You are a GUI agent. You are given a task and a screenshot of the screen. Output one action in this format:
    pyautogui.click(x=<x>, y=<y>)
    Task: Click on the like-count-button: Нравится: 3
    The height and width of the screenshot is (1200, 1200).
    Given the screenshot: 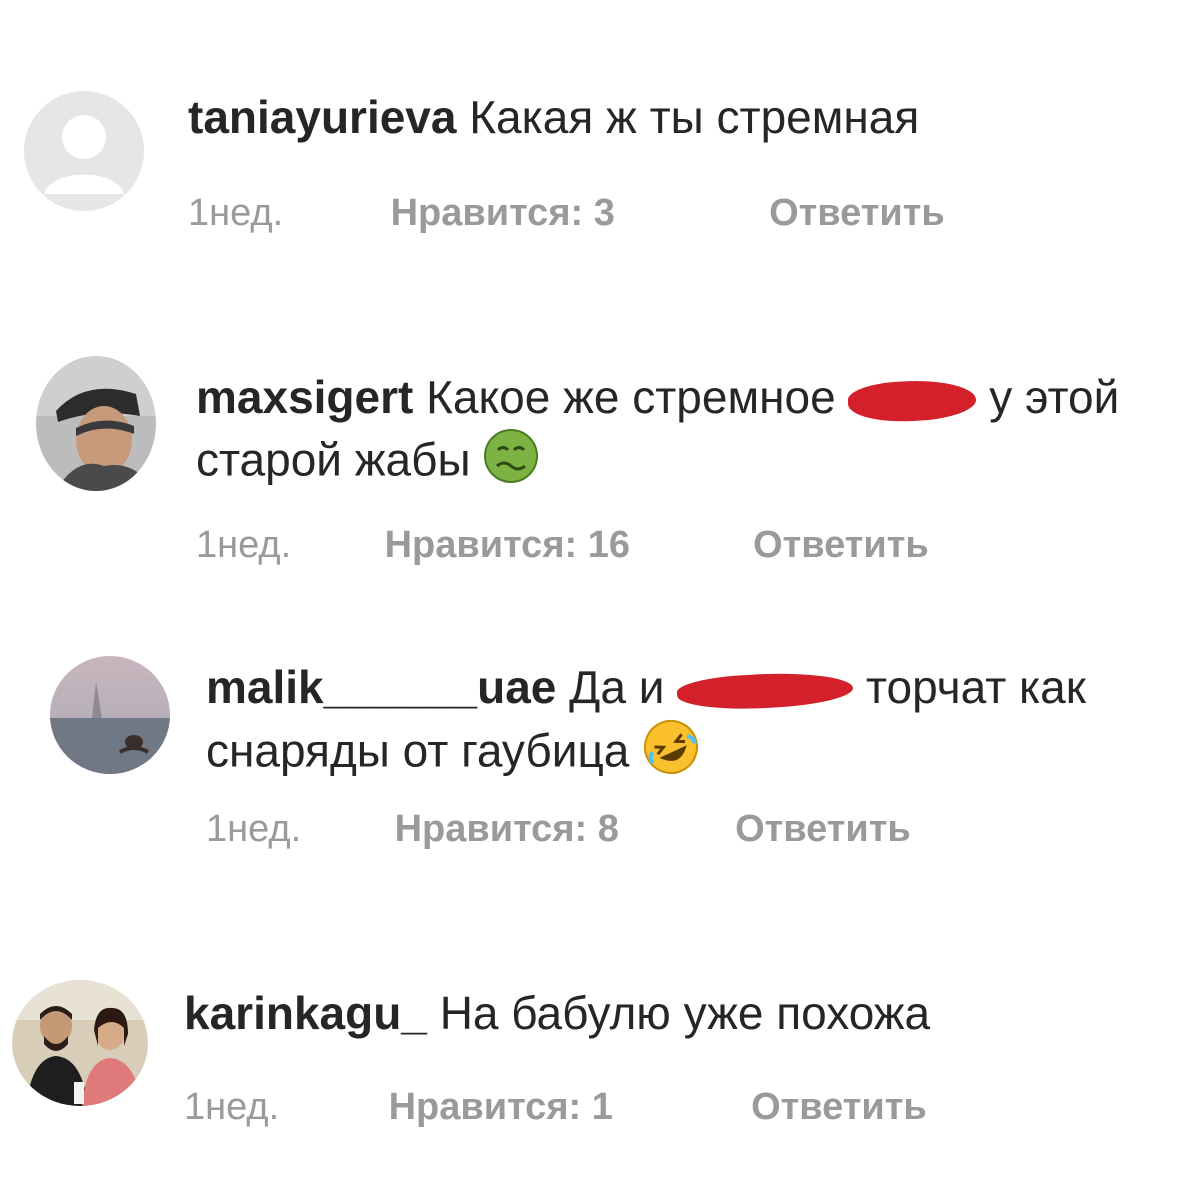 What is the action you would take?
    pyautogui.click(x=575, y=213)
    